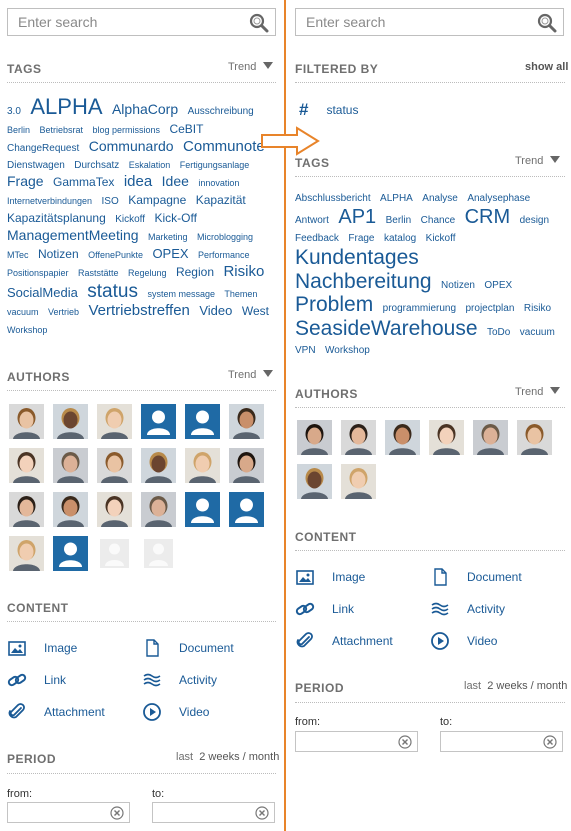 Image resolution: width=571 pixels, height=831 pixels. What do you see at coordinates (73, 235) in the screenshot?
I see `tag-link: ManagementMeeting` at bounding box center [73, 235].